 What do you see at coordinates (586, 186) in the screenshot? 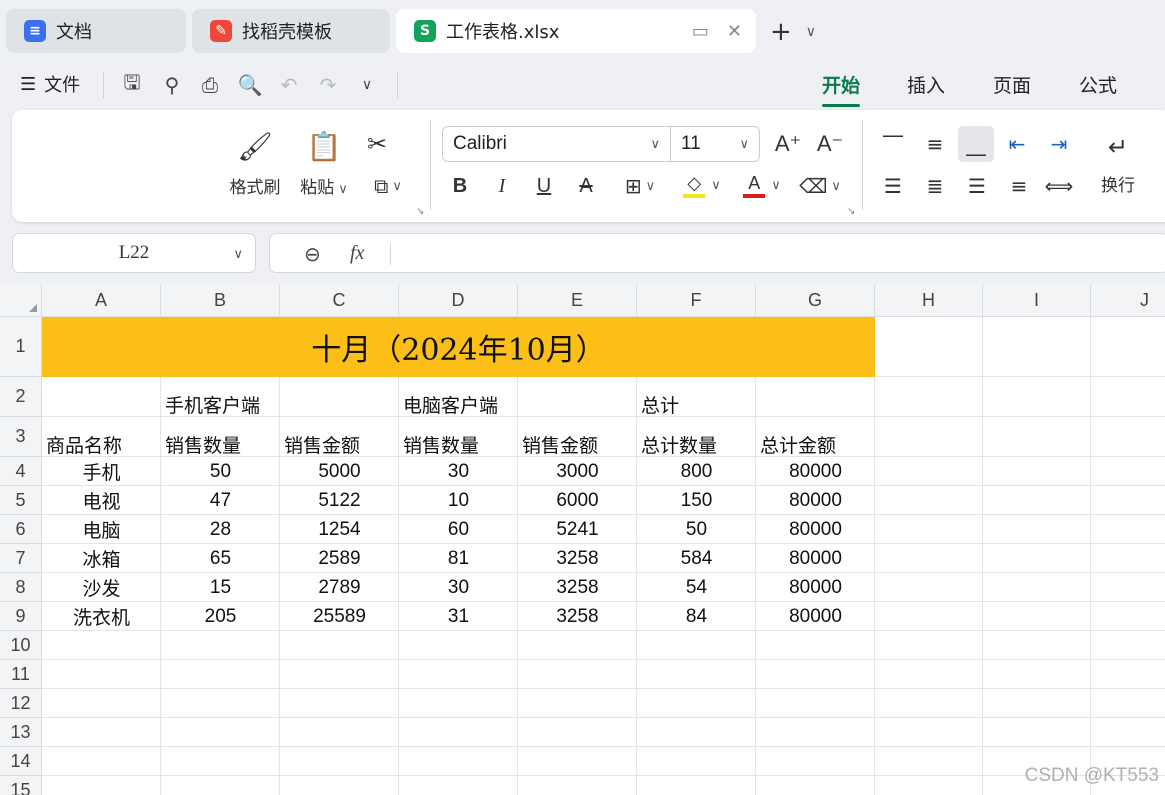
I see `strikethrough-icon: A` at bounding box center [586, 186].